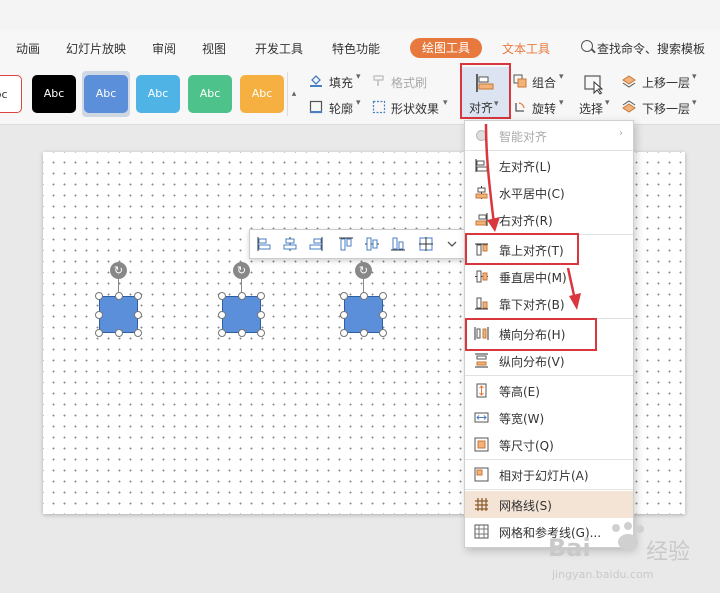 Image resolution: width=720 pixels, height=593 pixels. What do you see at coordinates (569, 548) in the screenshot?
I see `watermark-brand: Bai` at bounding box center [569, 548].